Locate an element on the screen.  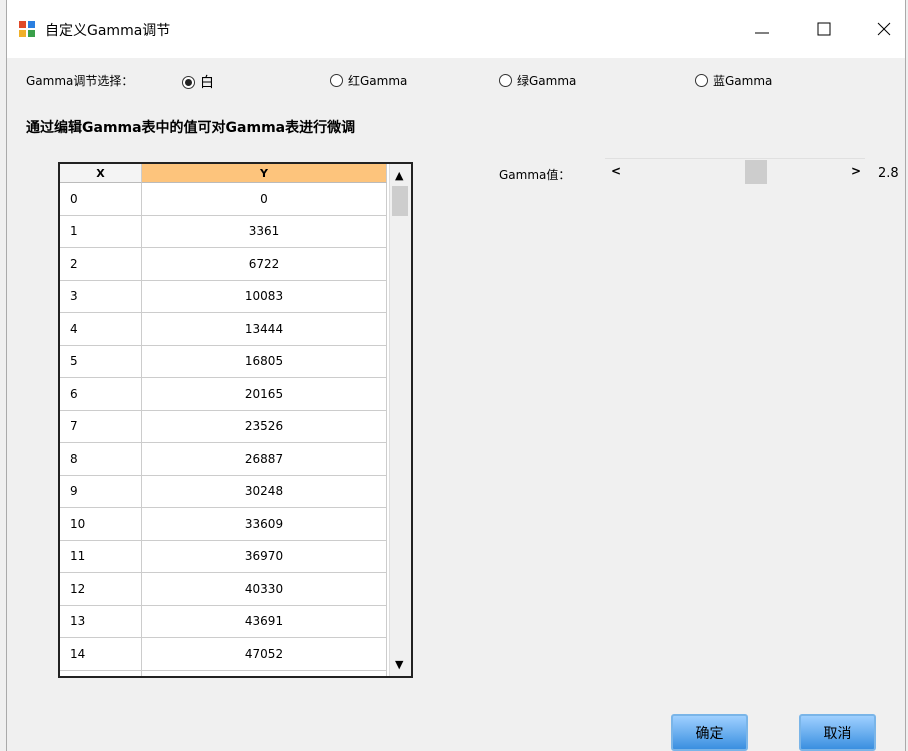
slider-track is located at coordinates (735, 172).